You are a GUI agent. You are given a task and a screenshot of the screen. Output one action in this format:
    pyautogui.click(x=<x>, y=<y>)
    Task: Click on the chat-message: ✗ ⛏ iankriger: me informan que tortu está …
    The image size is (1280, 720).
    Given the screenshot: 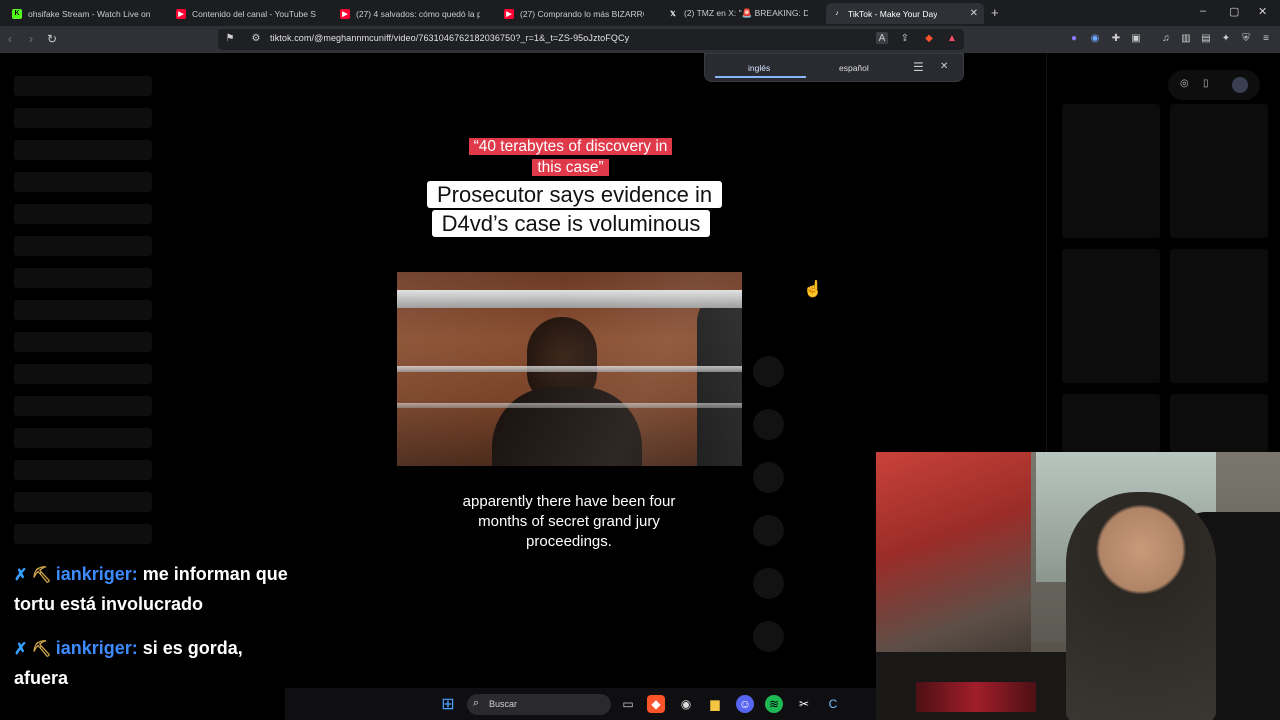 What is the action you would take?
    pyautogui.click(x=154, y=589)
    